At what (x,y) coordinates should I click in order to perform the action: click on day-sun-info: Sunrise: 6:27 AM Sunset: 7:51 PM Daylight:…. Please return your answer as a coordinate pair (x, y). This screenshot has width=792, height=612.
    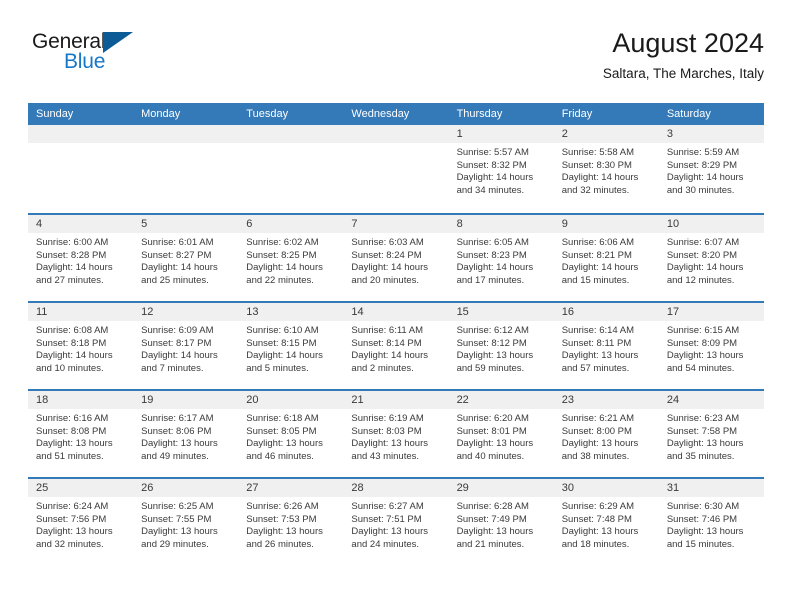
    Looking at the image, I should click on (395, 524).